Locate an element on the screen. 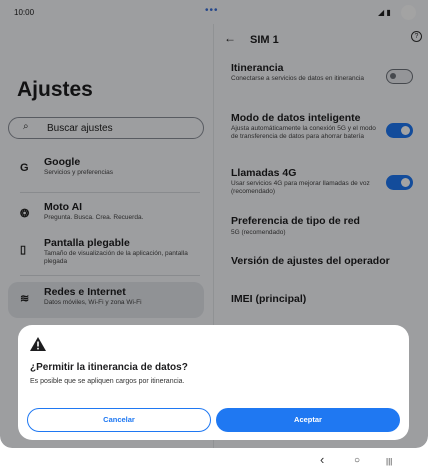 This screenshot has height=476, width=428. recents-icon: ||| is located at coordinates (389, 461).